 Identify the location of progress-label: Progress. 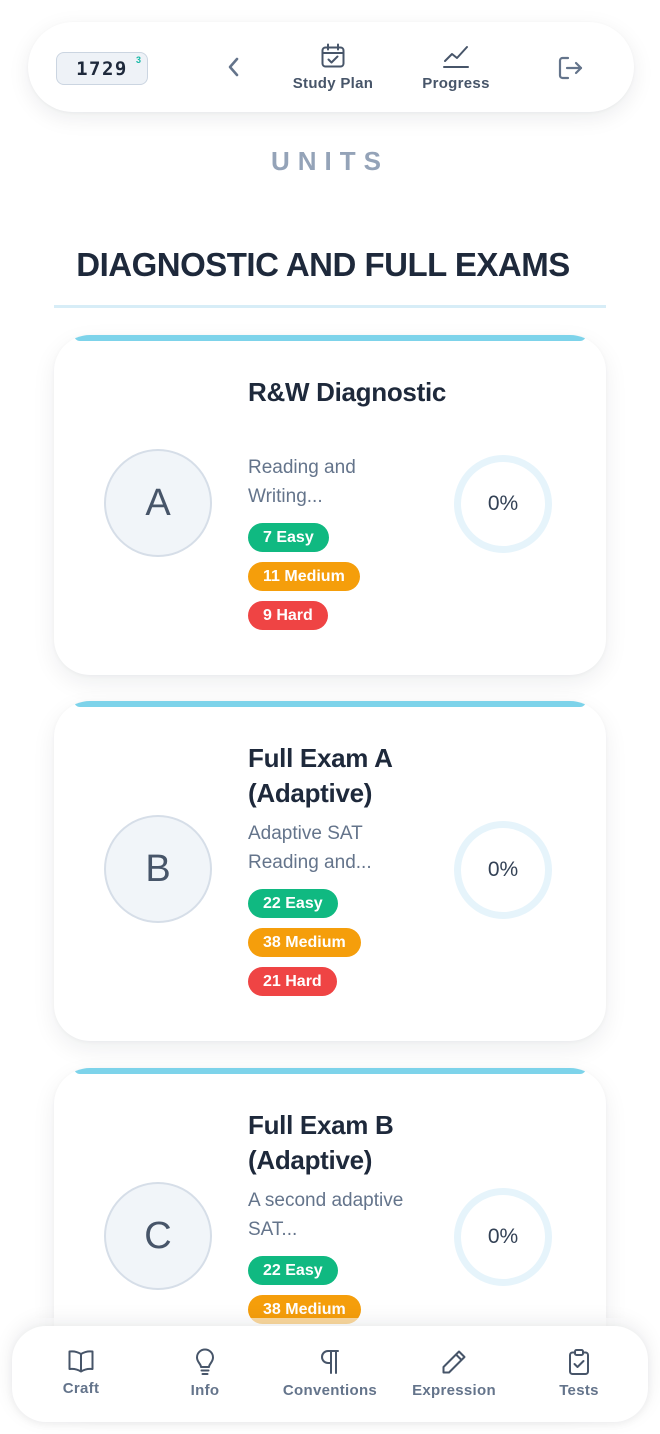
(456, 83).